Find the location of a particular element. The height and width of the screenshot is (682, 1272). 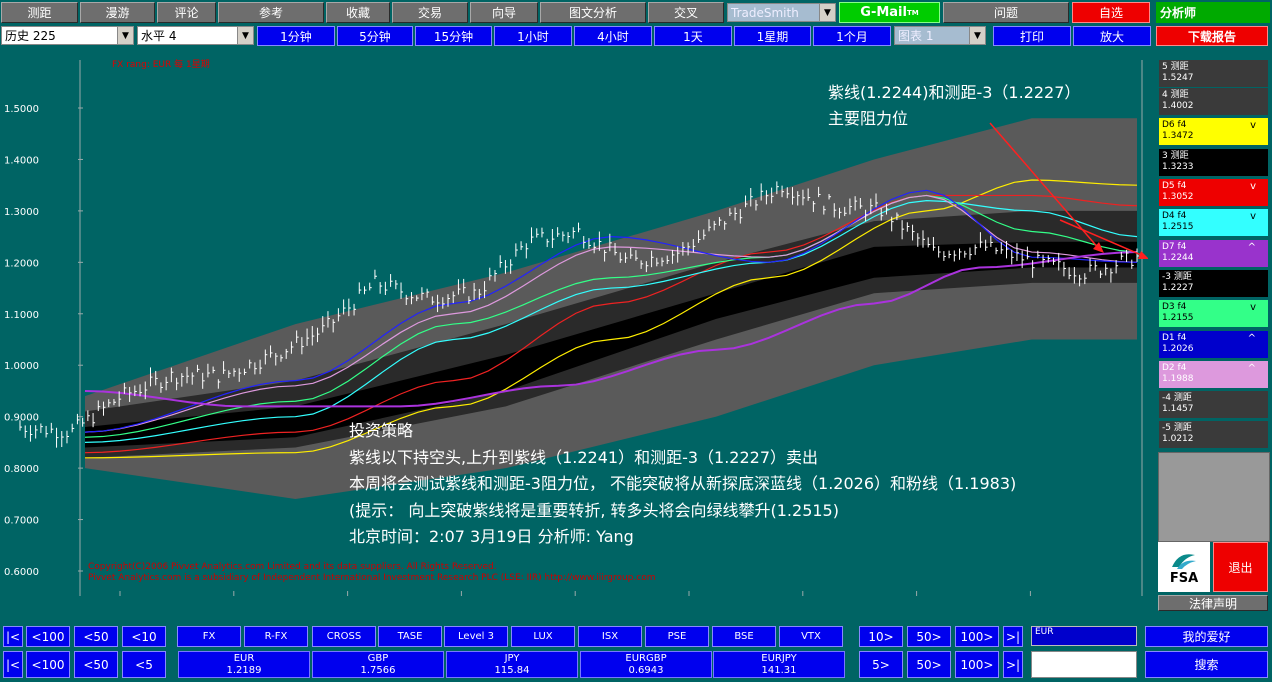

exit-button: 退出 is located at coordinates (1240, 567).